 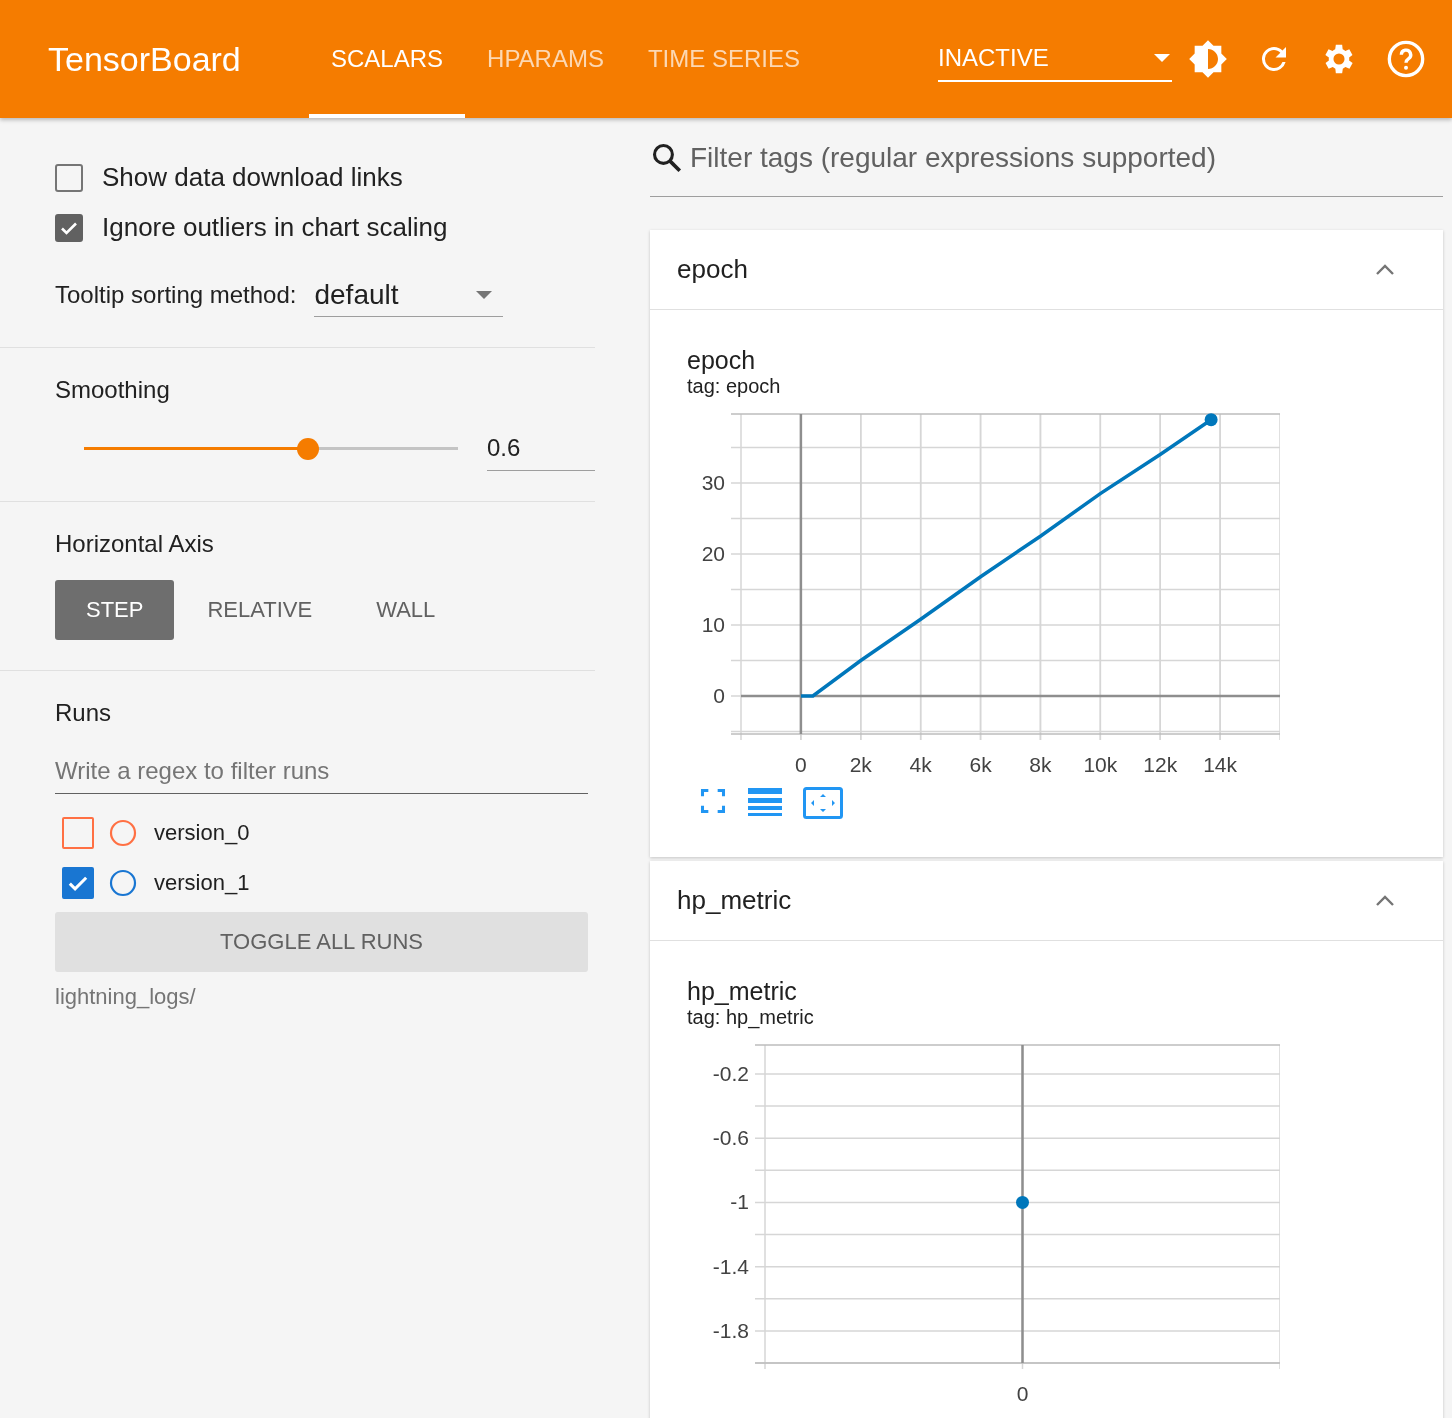 What do you see at coordinates (860, 764) in the screenshot?
I see `x-axis-label: 2k` at bounding box center [860, 764].